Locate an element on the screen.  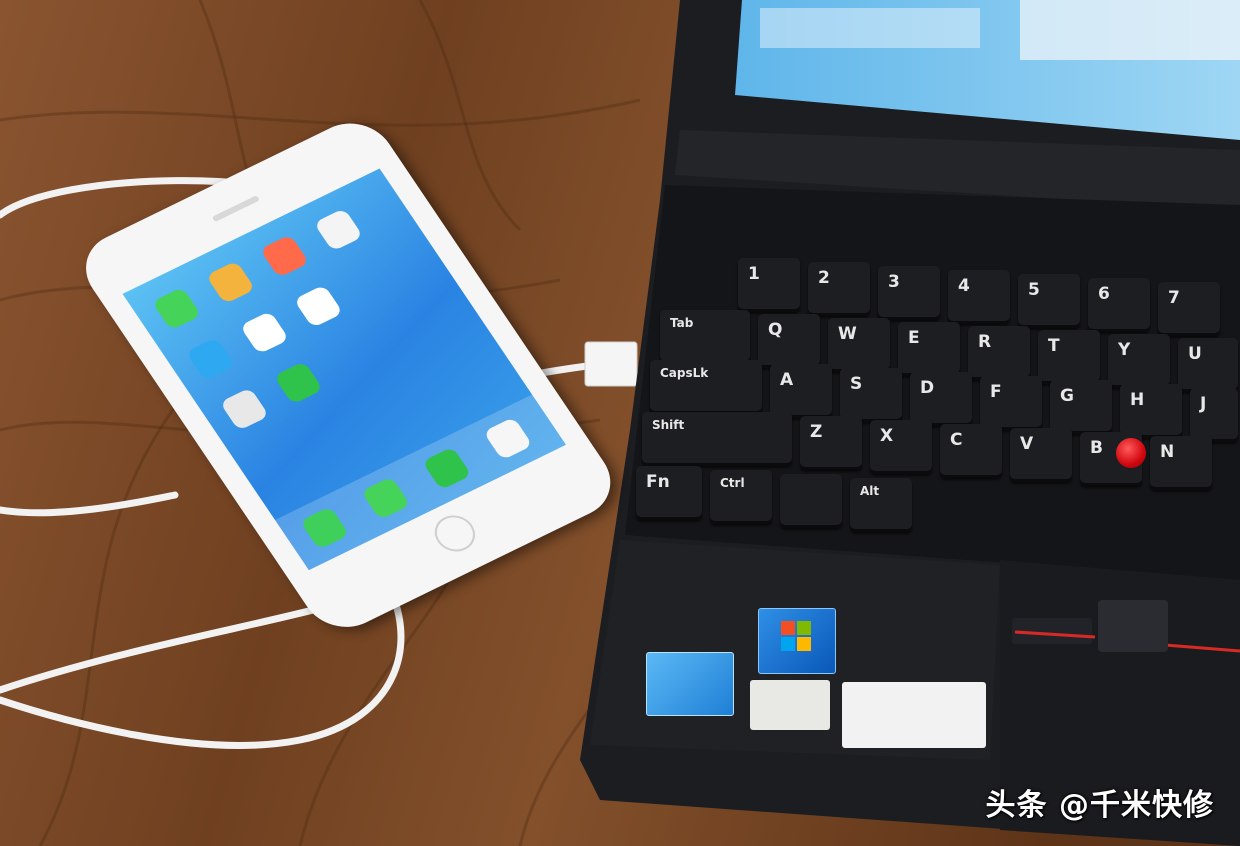
key-capslk: CapsLk is located at coordinates (706, 387).